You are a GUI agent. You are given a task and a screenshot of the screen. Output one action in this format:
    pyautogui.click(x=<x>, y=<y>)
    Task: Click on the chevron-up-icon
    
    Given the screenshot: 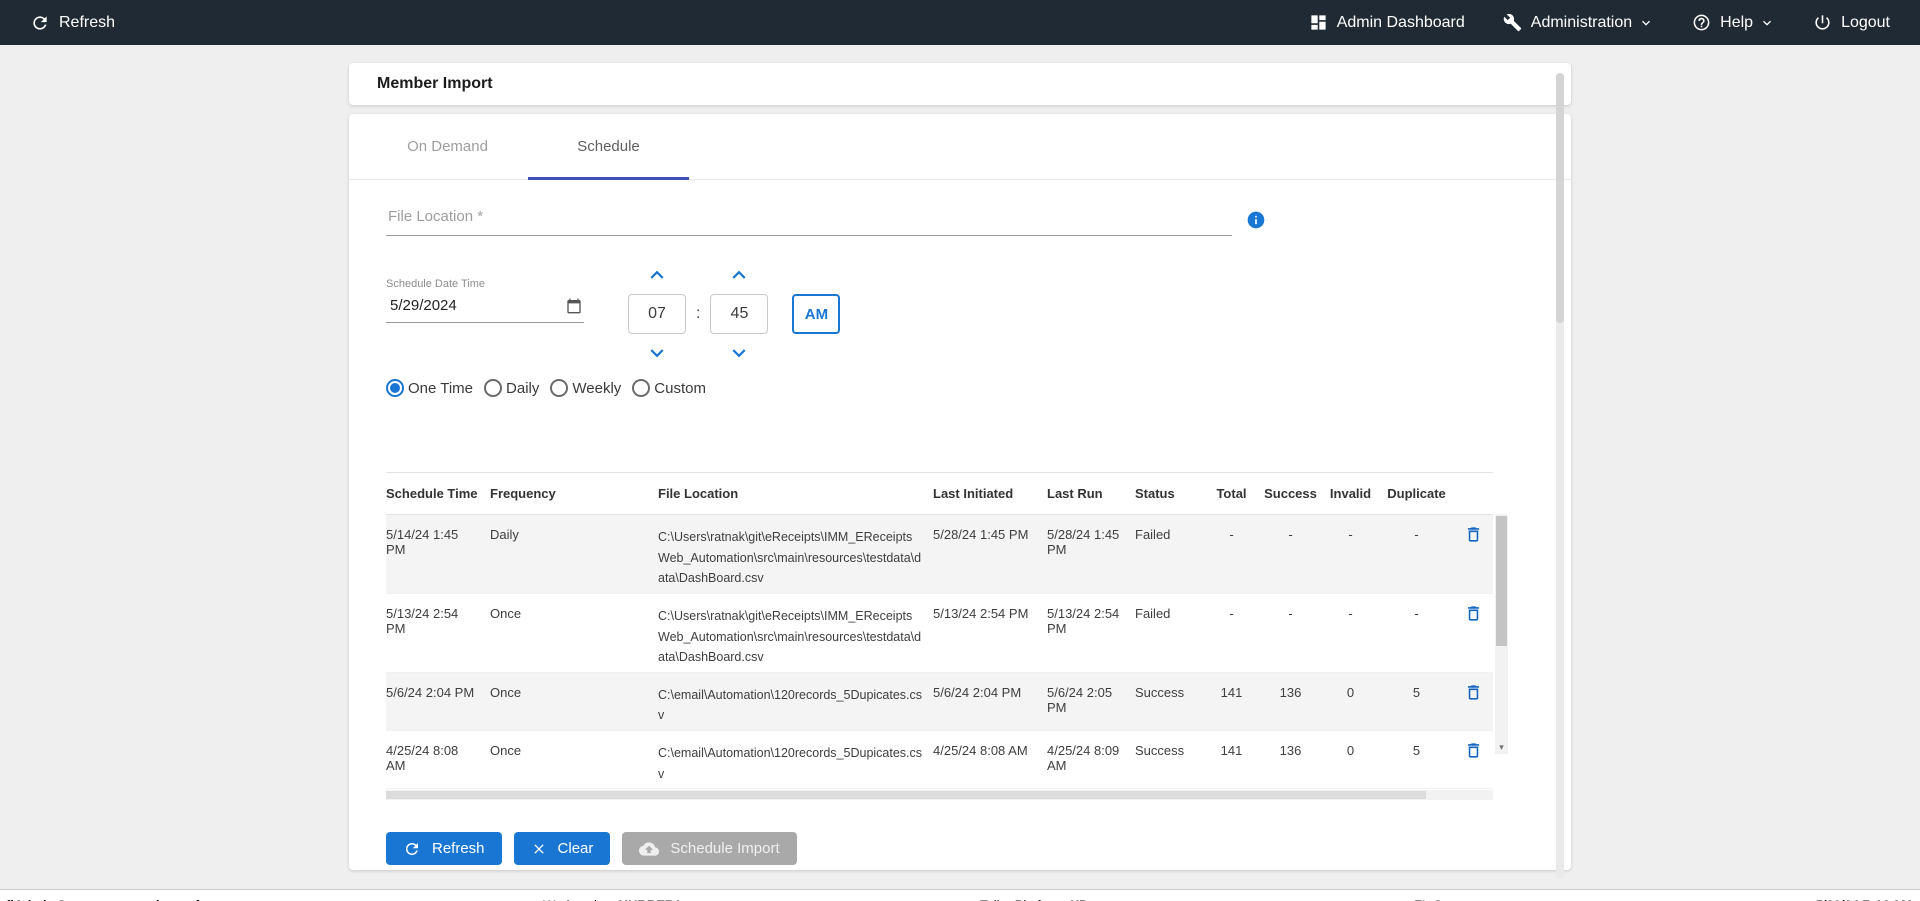 What is the action you would take?
    pyautogui.click(x=657, y=274)
    